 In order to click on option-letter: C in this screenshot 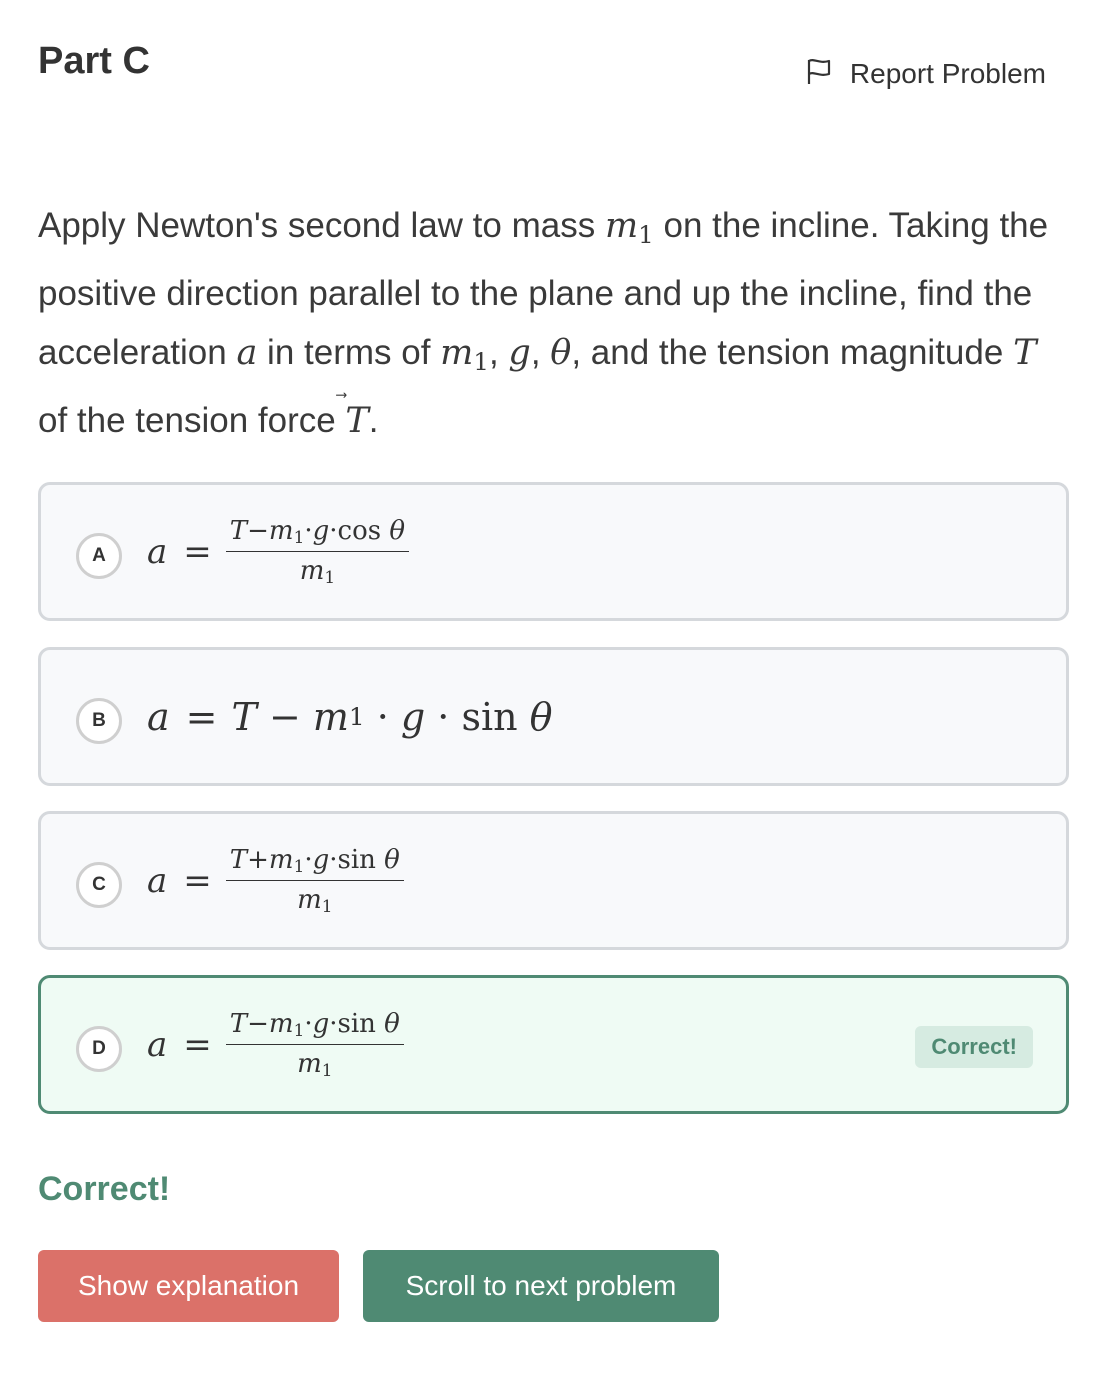, I will do `click(99, 885)`.